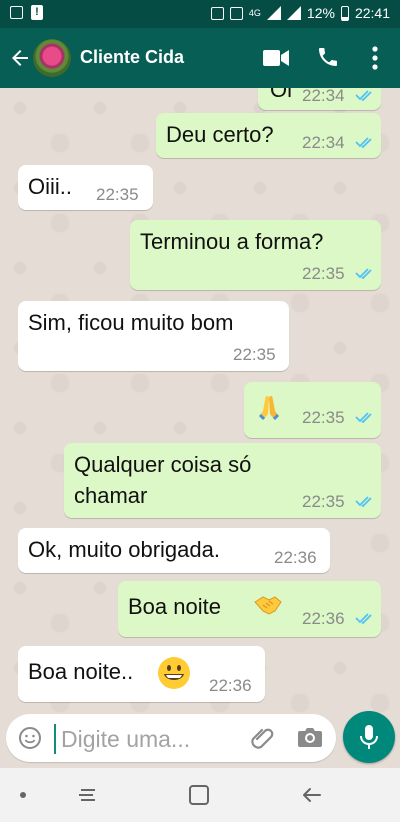  What do you see at coordinates (273, 13) in the screenshot?
I see `signal-icon` at bounding box center [273, 13].